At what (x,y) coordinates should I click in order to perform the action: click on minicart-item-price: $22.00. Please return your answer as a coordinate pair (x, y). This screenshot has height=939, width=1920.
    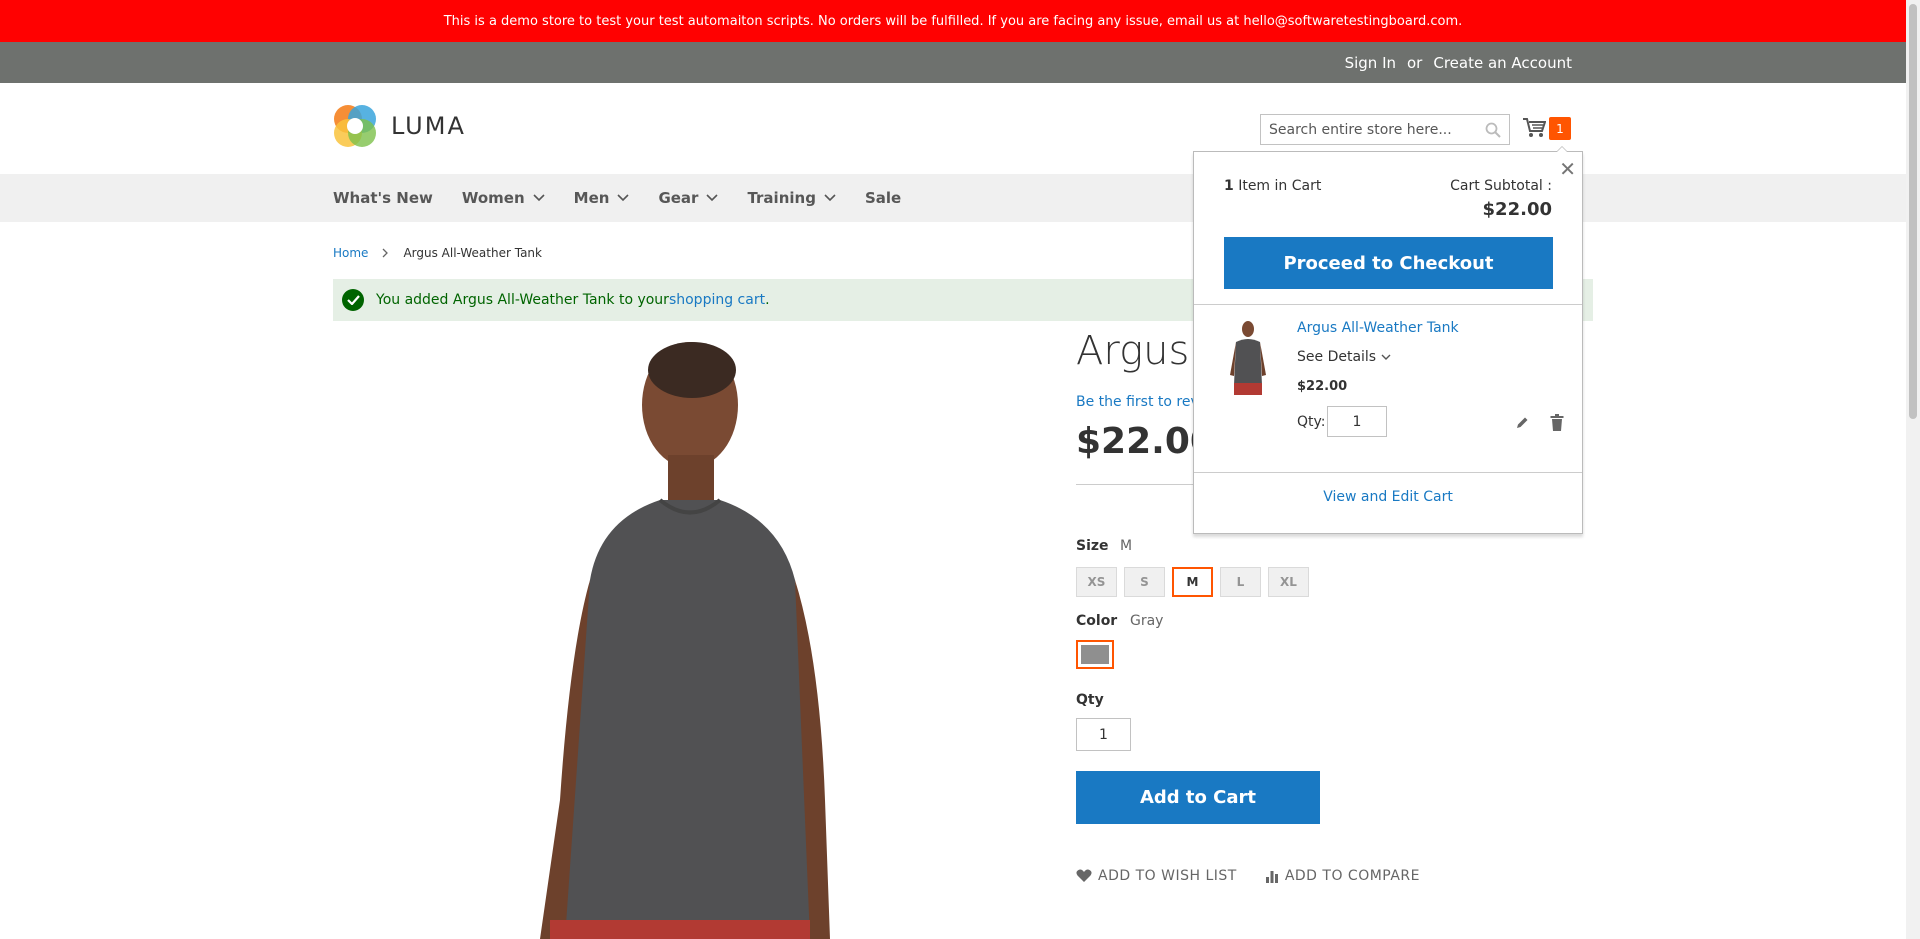
    Looking at the image, I should click on (1322, 386).